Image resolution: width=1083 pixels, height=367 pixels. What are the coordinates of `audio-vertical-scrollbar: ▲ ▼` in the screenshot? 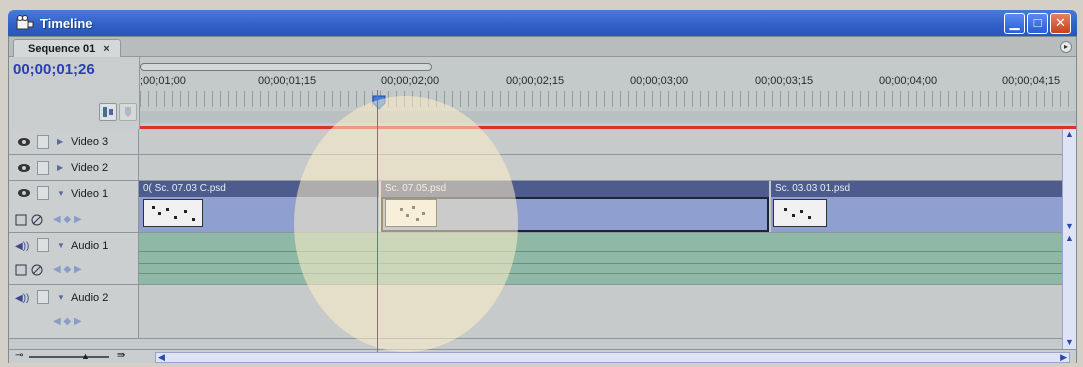 It's located at (1069, 291).